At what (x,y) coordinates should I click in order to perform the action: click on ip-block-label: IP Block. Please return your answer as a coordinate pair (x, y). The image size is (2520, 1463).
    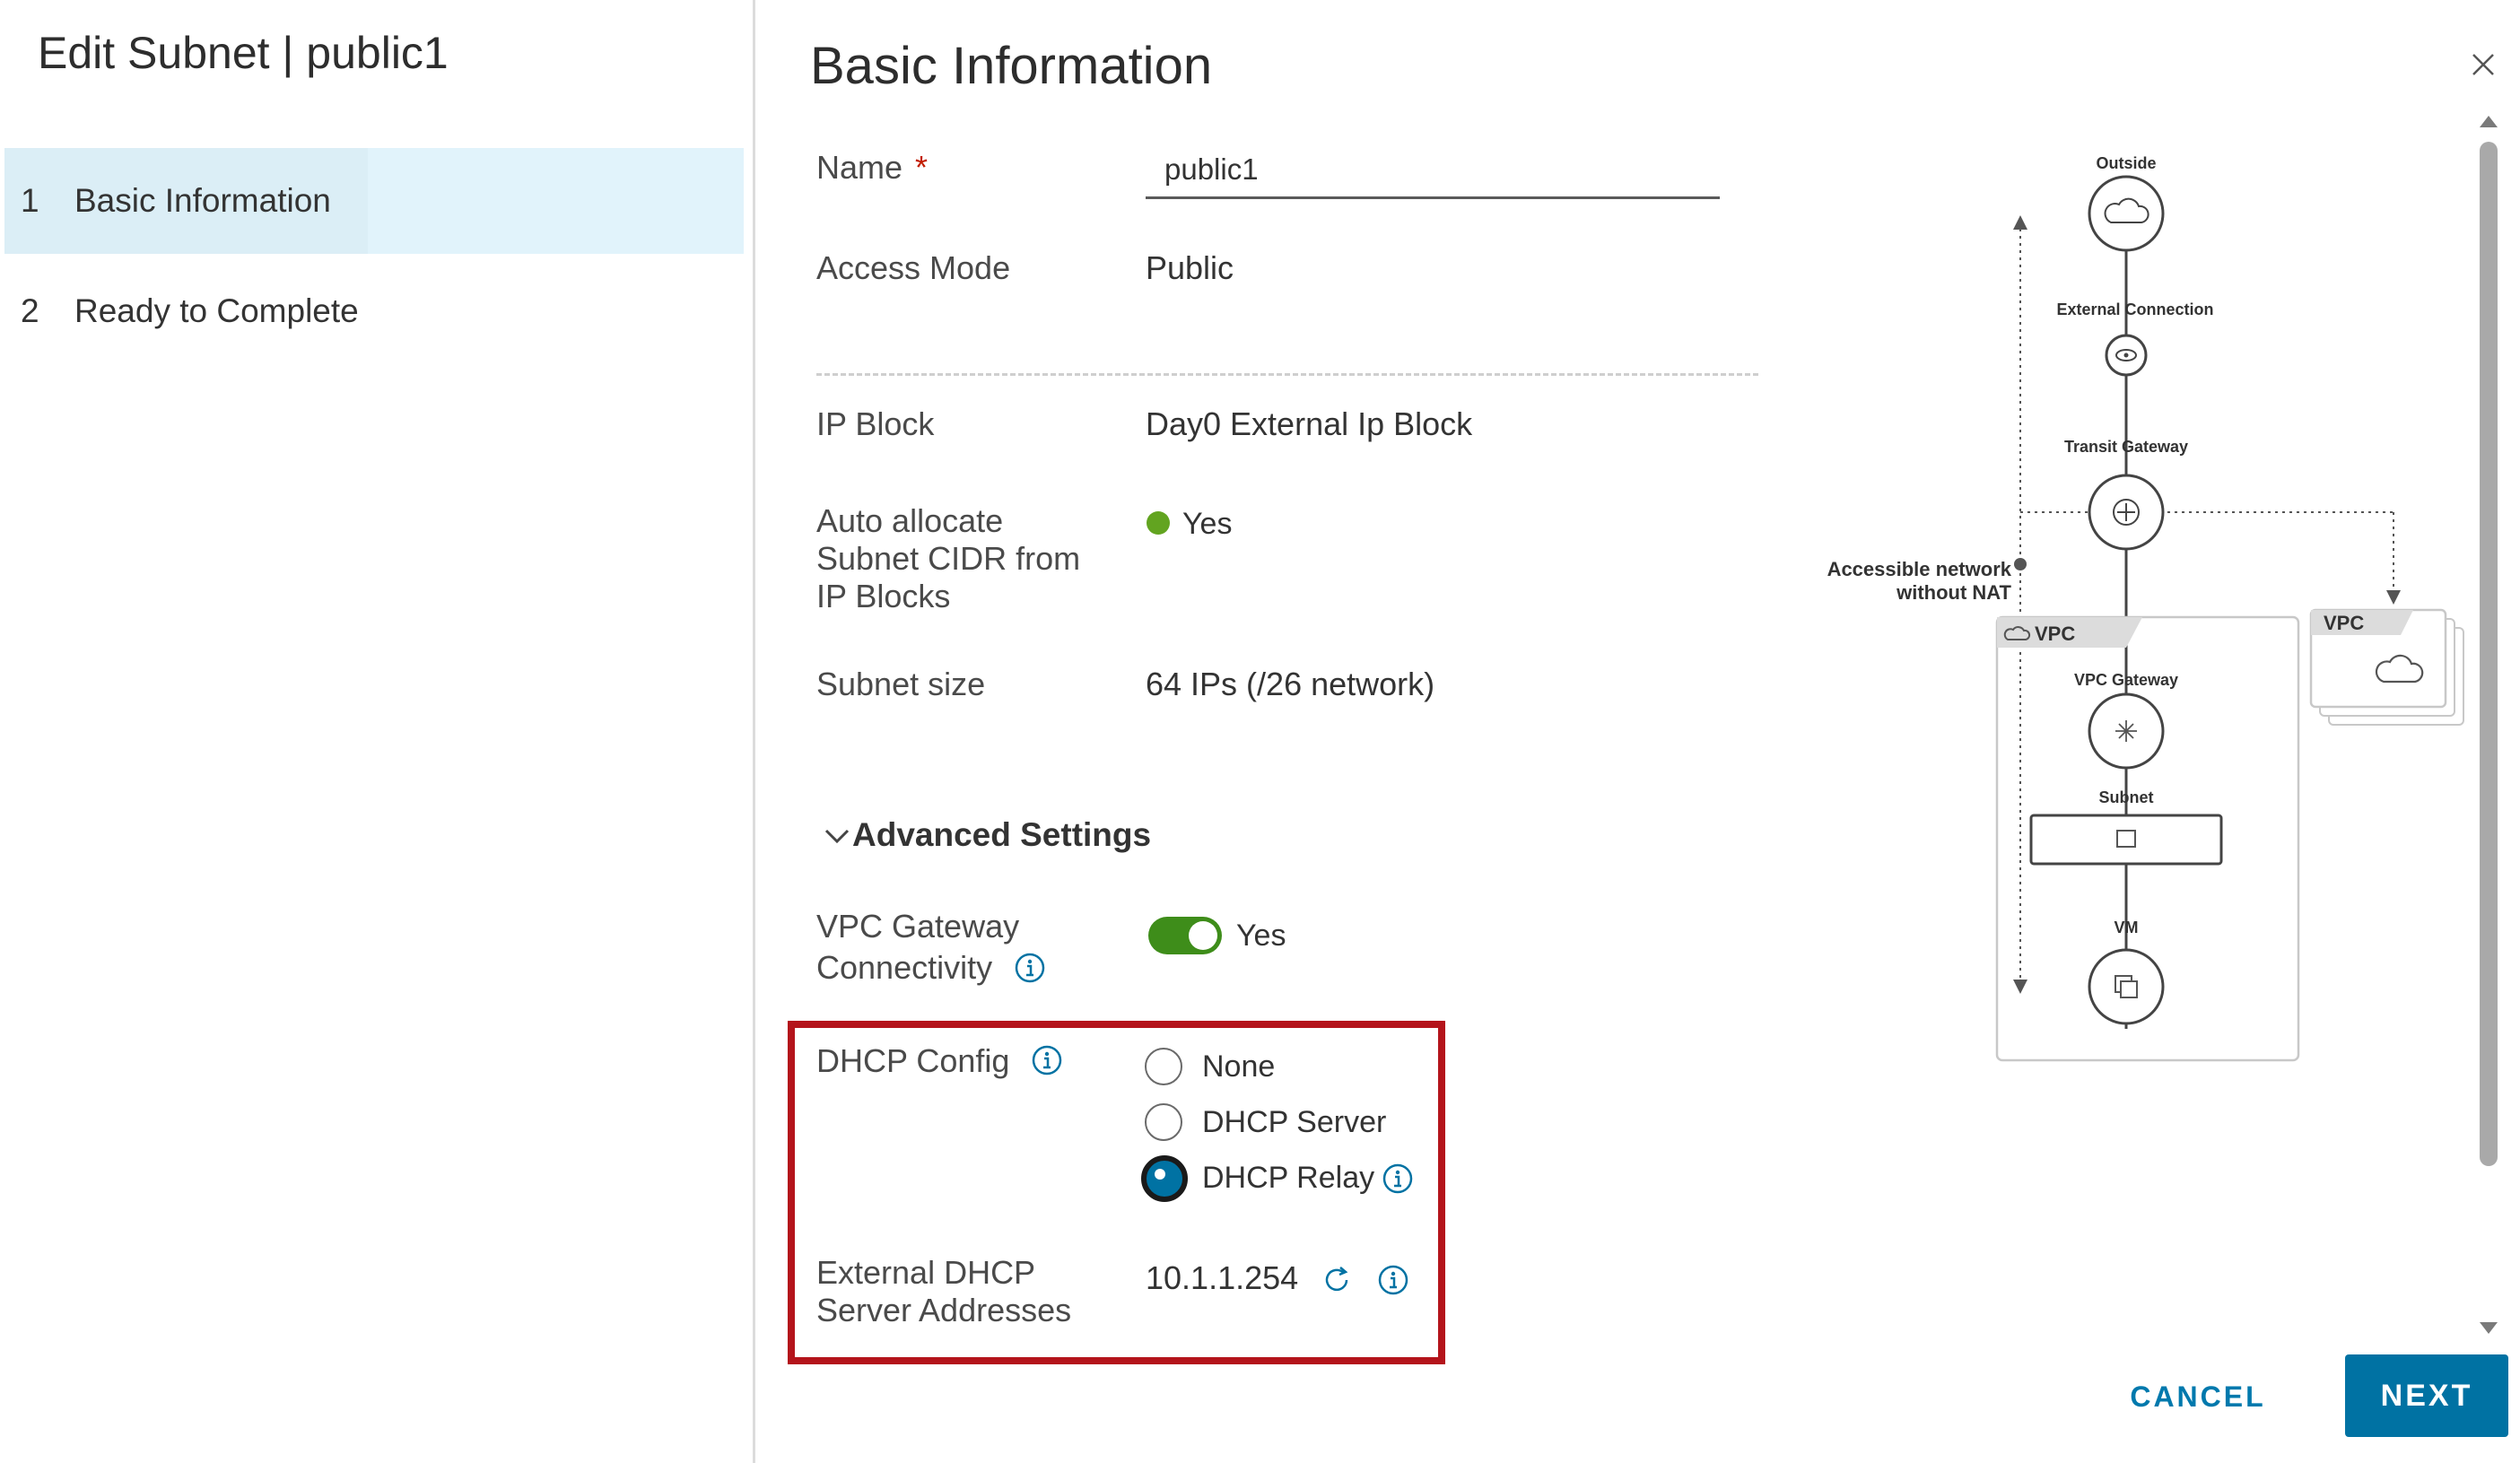
    Looking at the image, I should click on (875, 423).